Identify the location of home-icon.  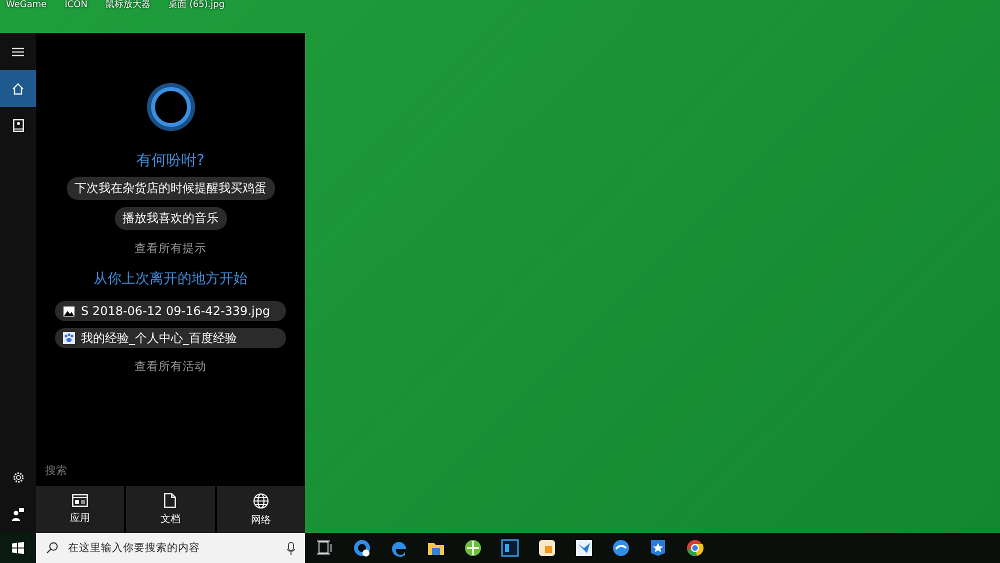
(18, 88).